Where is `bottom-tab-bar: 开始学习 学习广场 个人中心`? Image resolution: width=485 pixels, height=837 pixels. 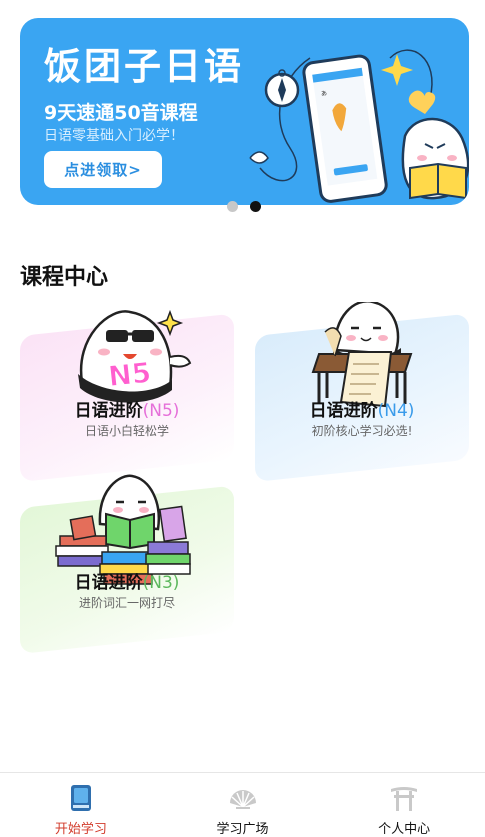 bottom-tab-bar: 开始学习 学习广场 个人中心 is located at coordinates (242, 804).